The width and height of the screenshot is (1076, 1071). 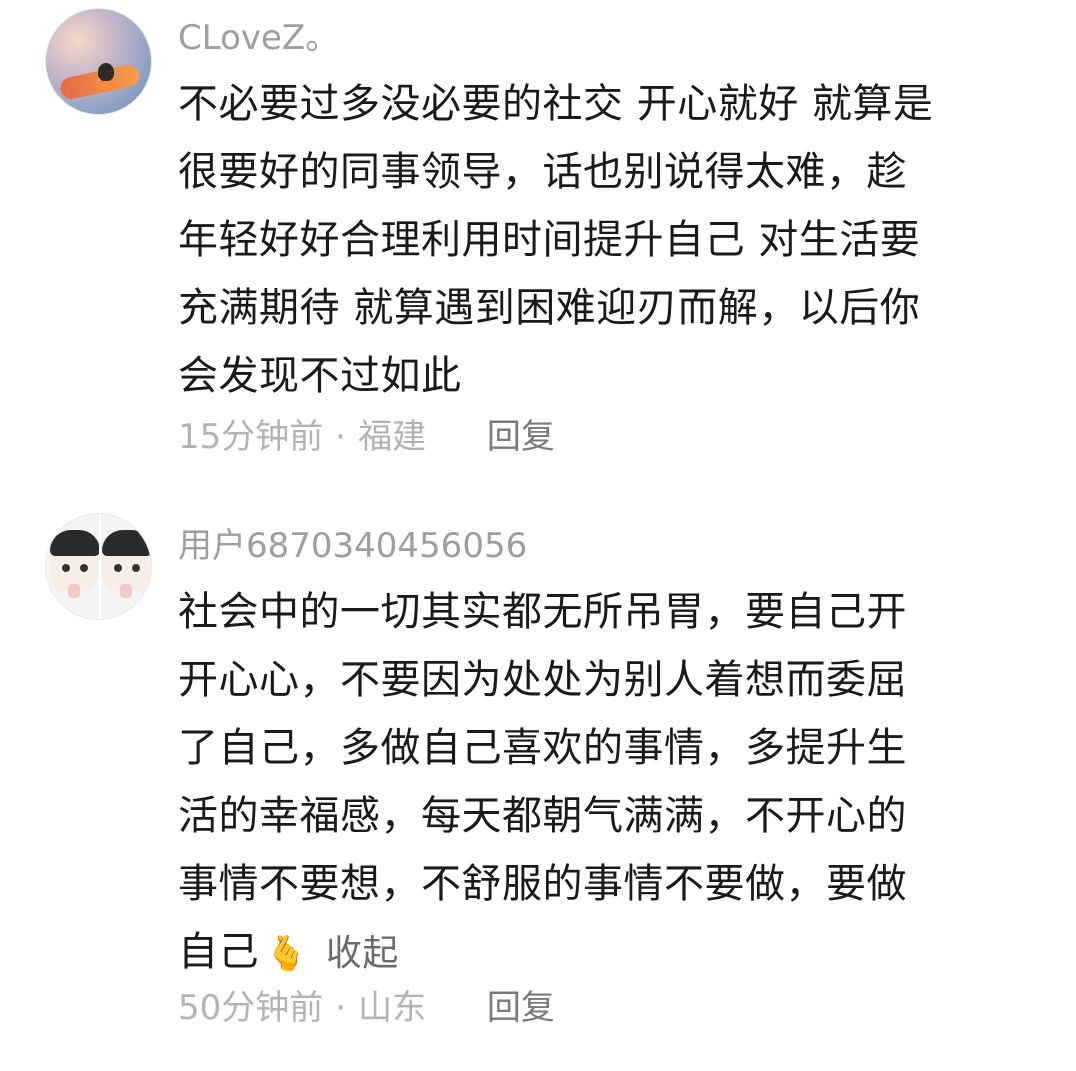 What do you see at coordinates (542, 612) in the screenshot?
I see `comment-line: 社会中的一切其实都无所吊胃，要自己开` at bounding box center [542, 612].